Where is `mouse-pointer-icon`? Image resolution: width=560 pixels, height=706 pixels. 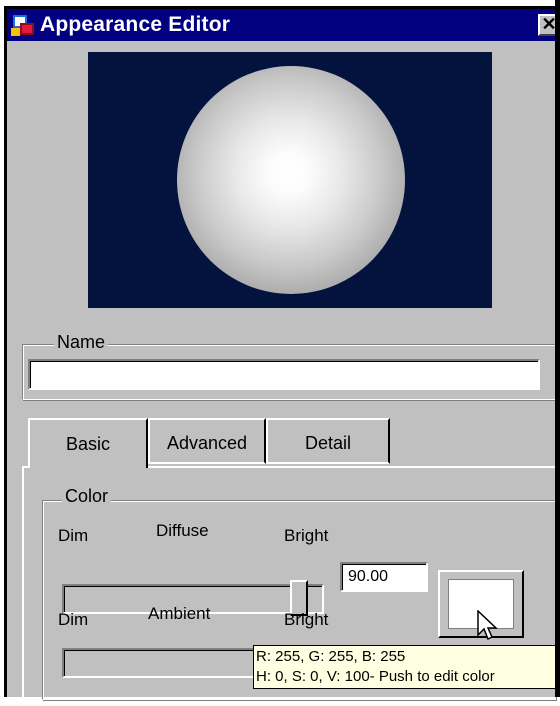 mouse-pointer-icon is located at coordinates (487, 625).